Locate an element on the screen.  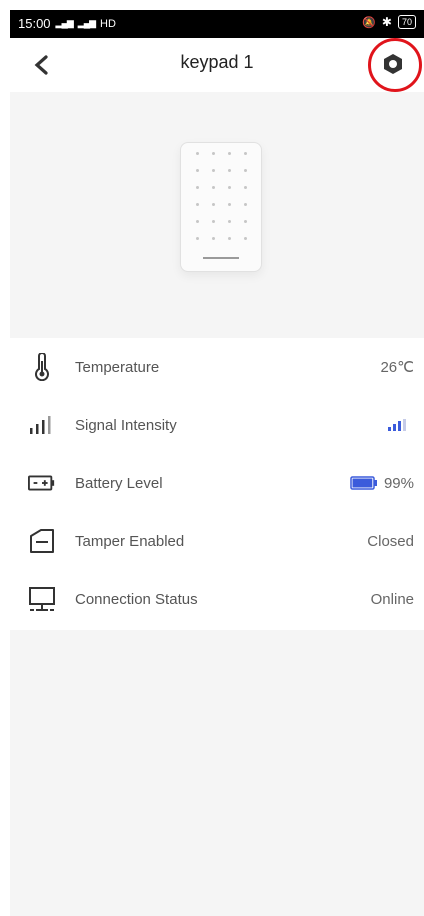
thermometer-icon is located at coordinates (42, 367).